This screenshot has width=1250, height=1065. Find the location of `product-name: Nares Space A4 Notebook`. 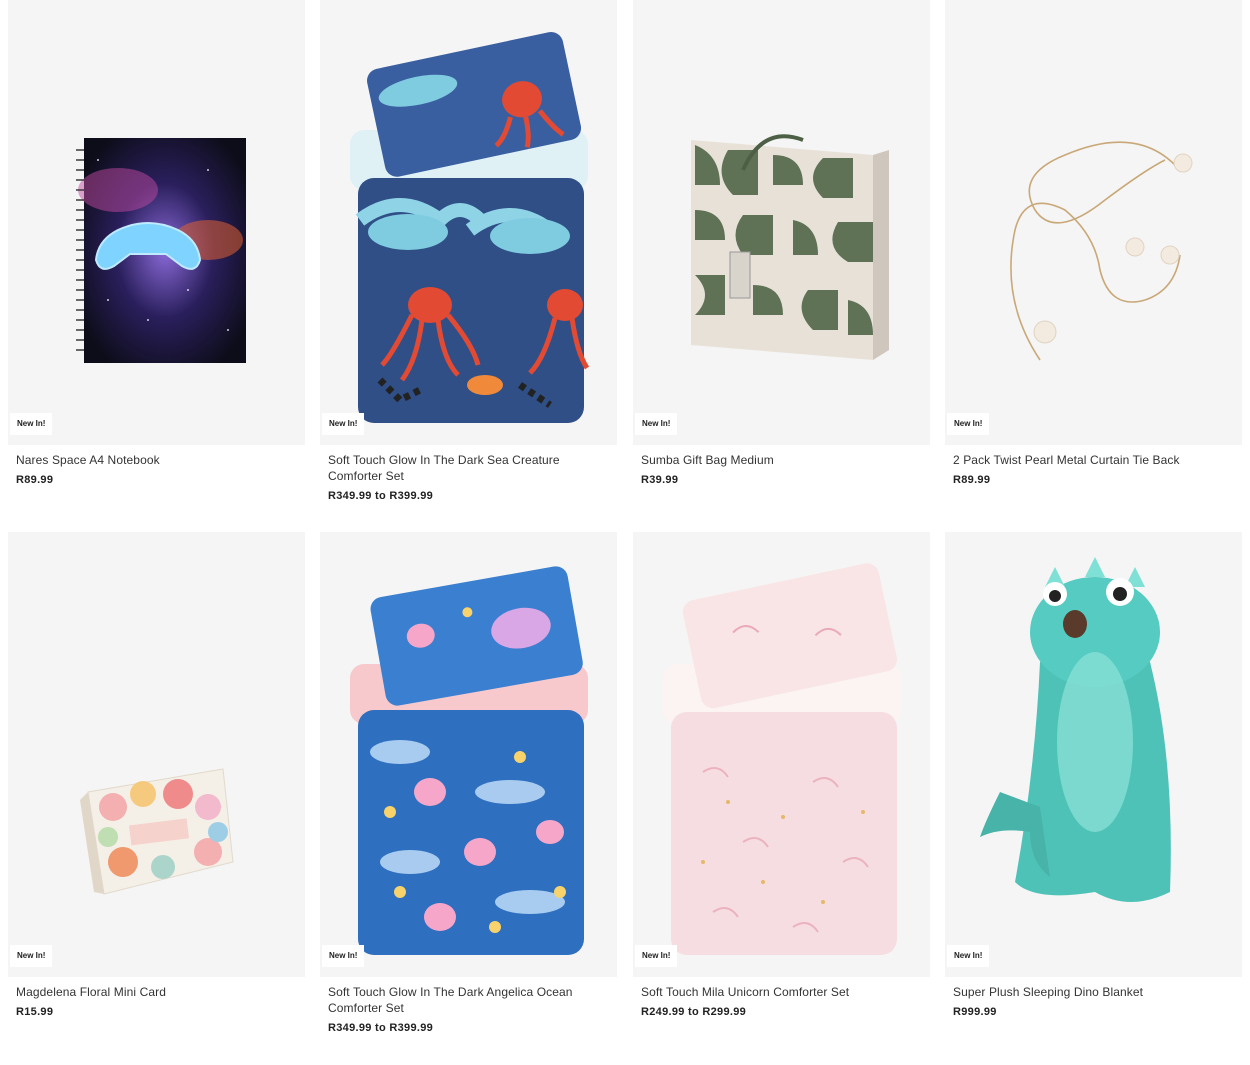

product-name: Nares Space A4 Notebook is located at coordinates (156, 460).